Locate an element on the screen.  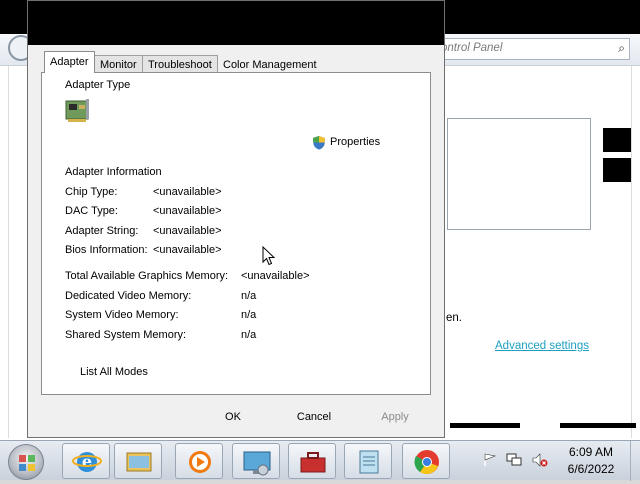
windows-logo-icon is located at coordinates (27, 463).